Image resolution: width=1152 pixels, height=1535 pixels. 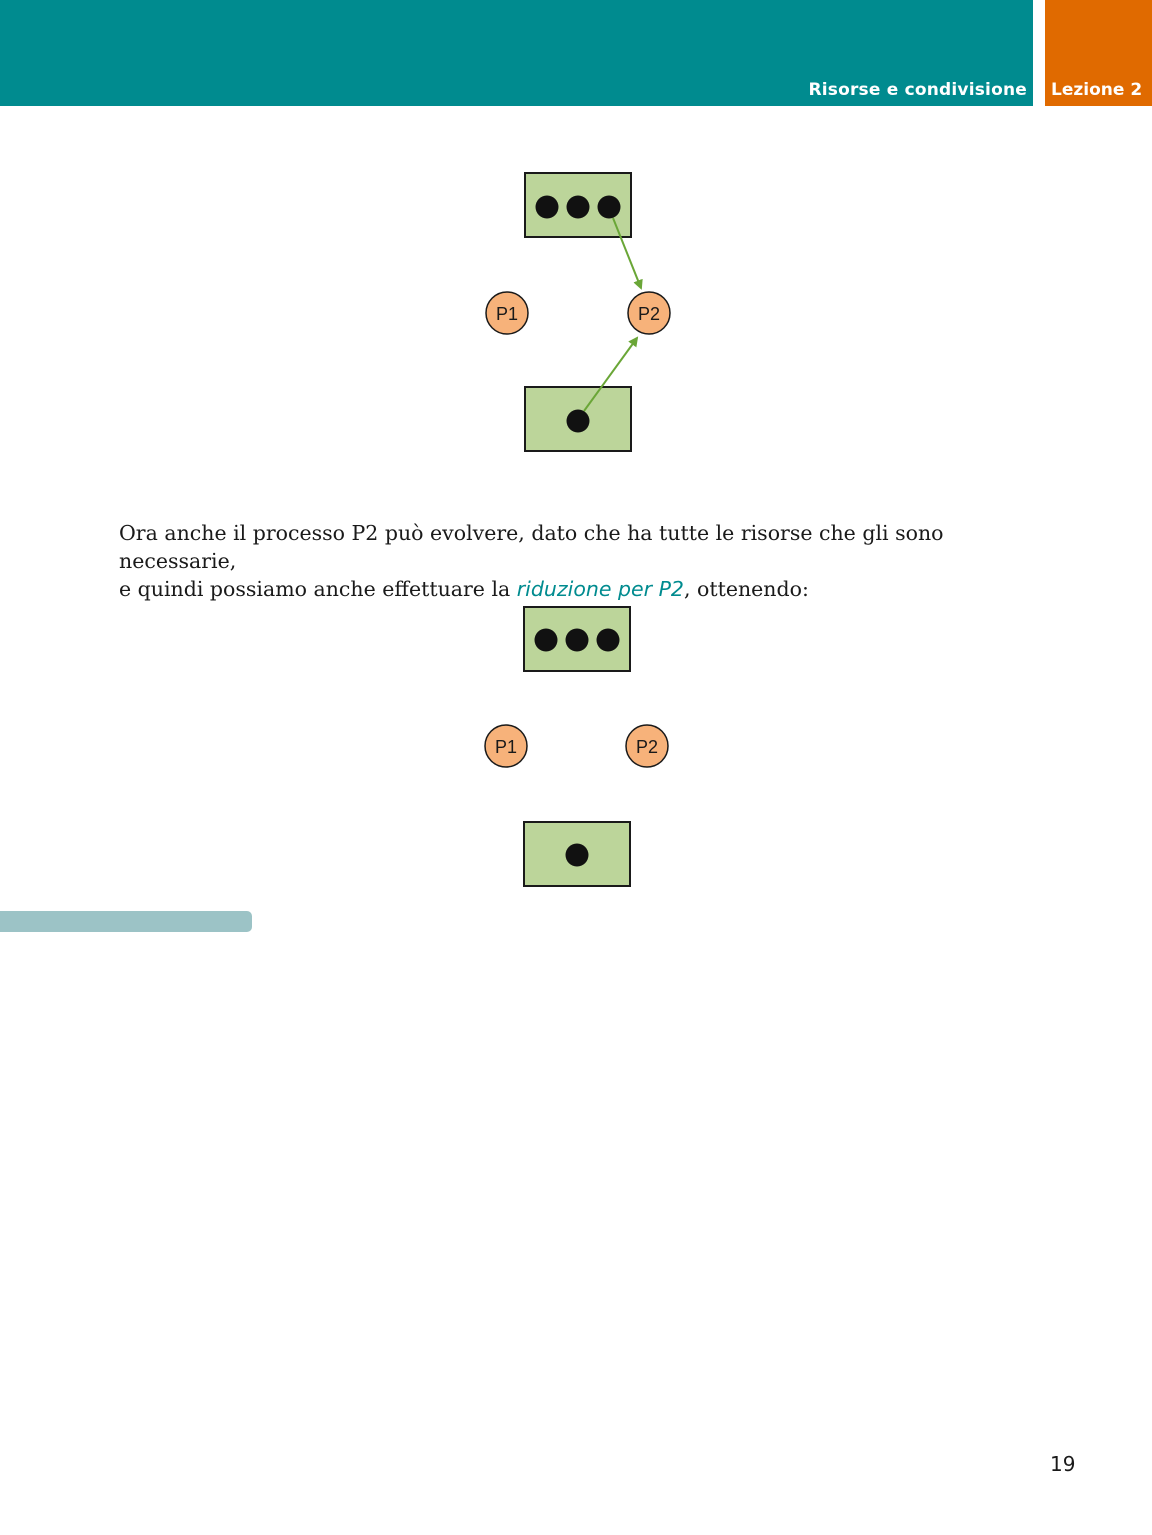 I want to click on decorative-side-bar, so click(x=126, y=921).